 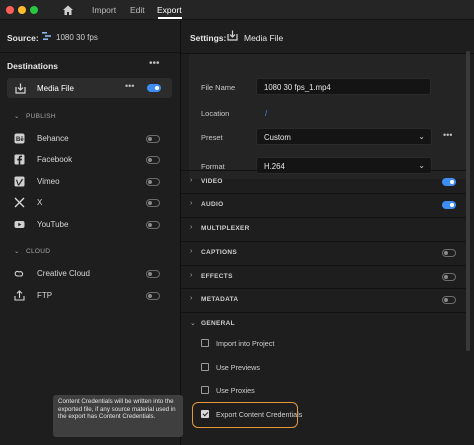 I want to click on use-previews-label: Use Previews, so click(x=238, y=367).